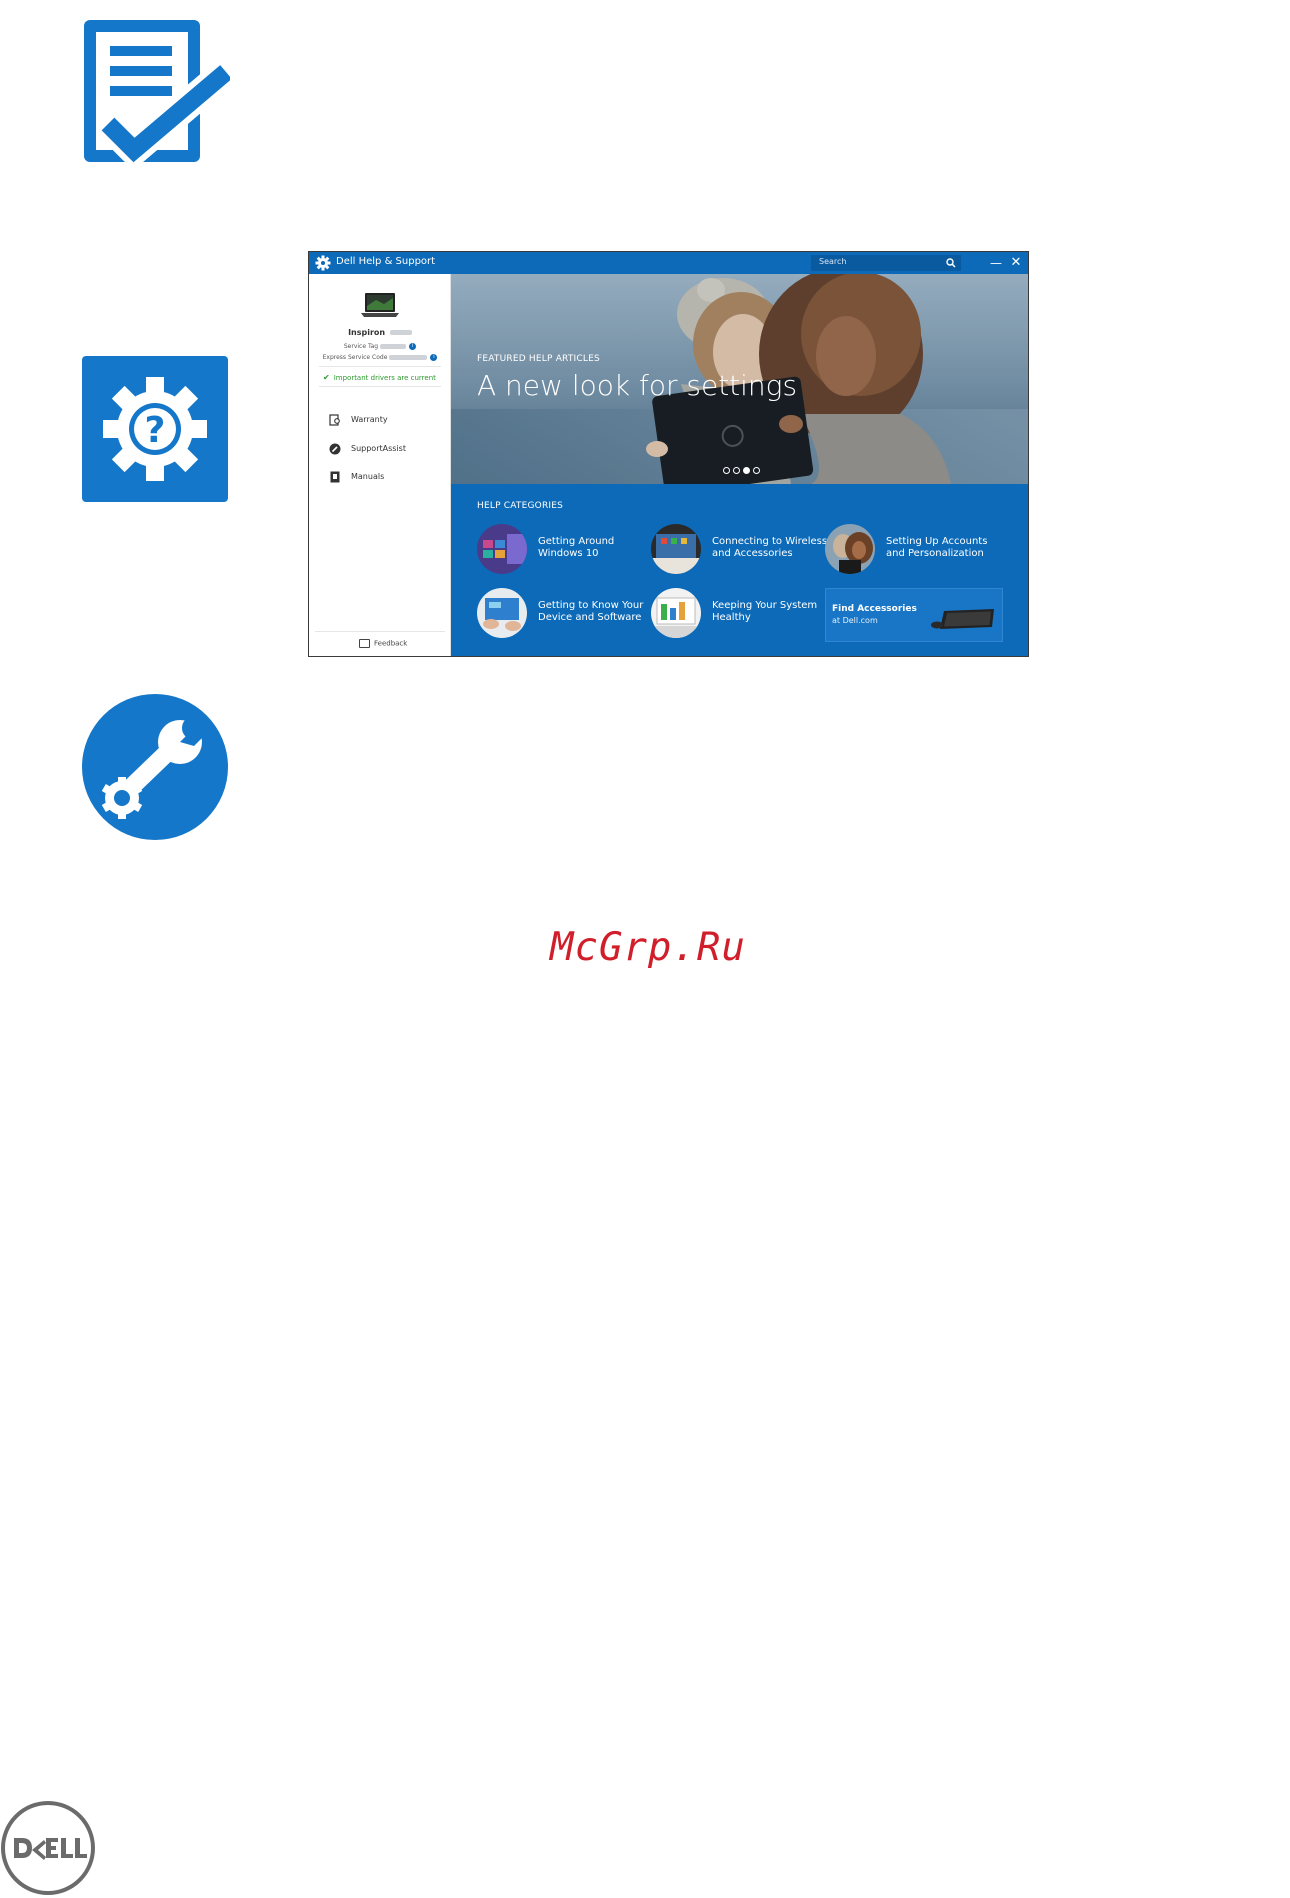 Image resolution: width=1290 pixels, height=1898 pixels. I want to click on supportassist-icon, so click(335, 449).